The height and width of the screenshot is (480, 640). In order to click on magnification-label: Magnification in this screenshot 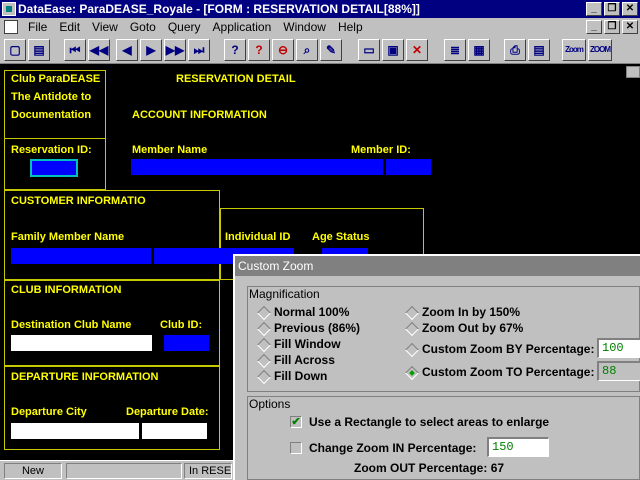, I will do `click(284, 294)`.